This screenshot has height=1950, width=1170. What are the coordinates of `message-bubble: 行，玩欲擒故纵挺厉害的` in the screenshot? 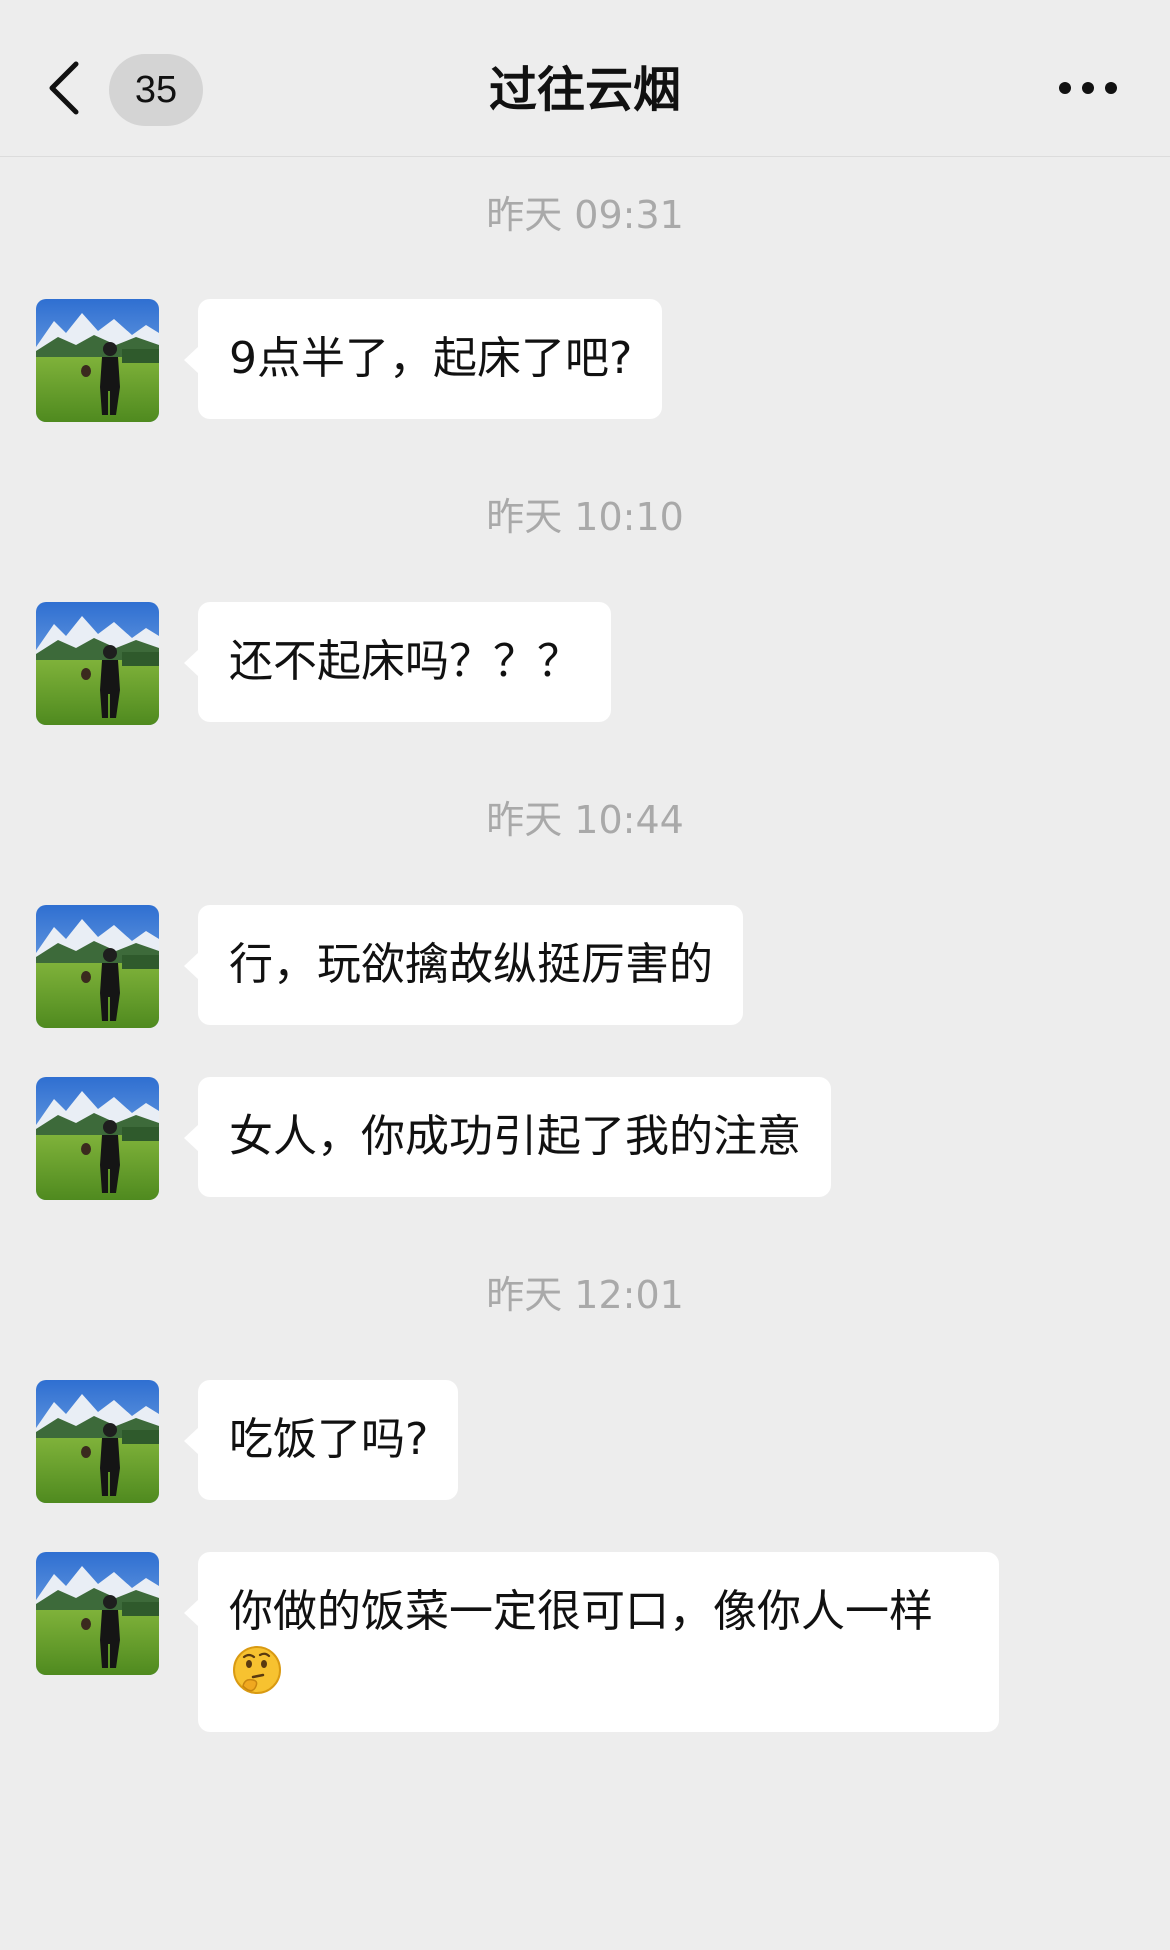 It's located at (463, 965).